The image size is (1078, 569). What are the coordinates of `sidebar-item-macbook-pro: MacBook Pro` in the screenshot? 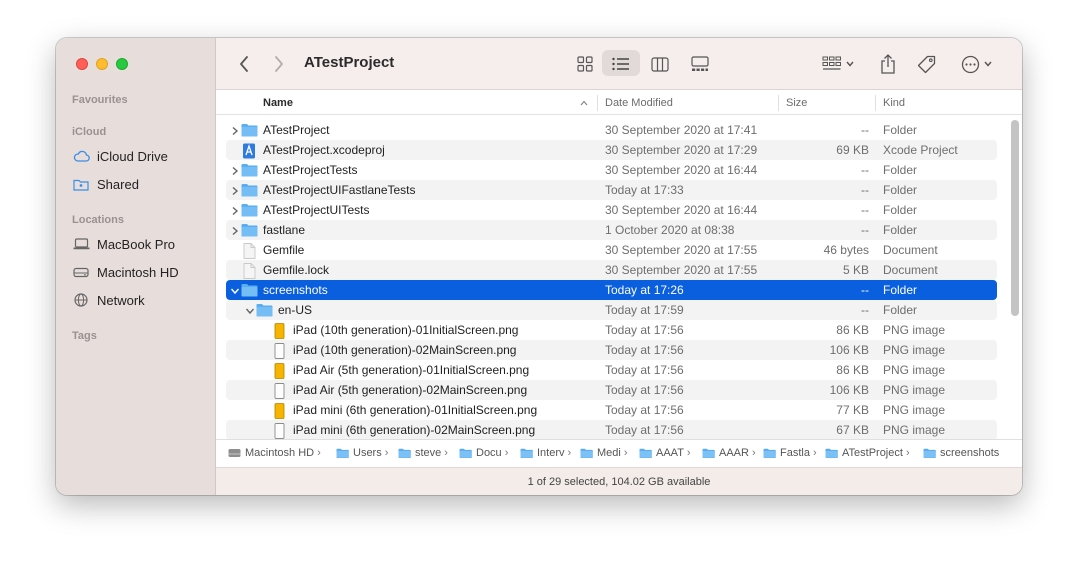 It's located at (123, 244).